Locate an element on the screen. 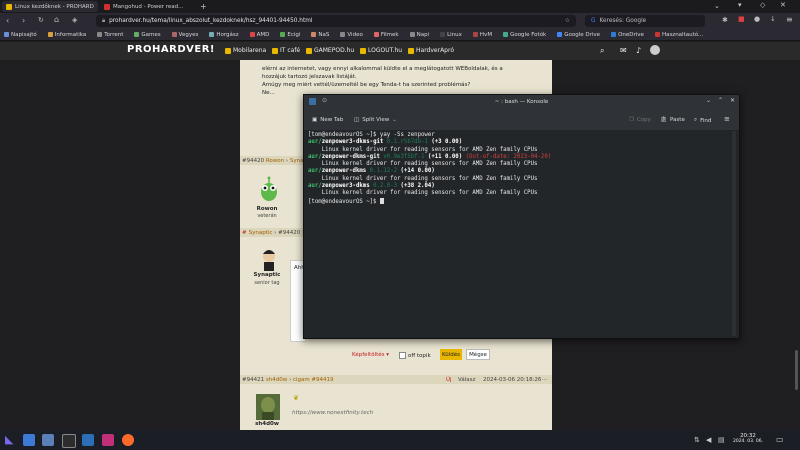 The width and height of the screenshot is (800, 450). app-launcher-icon: ◣ is located at coordinates (11, 439).